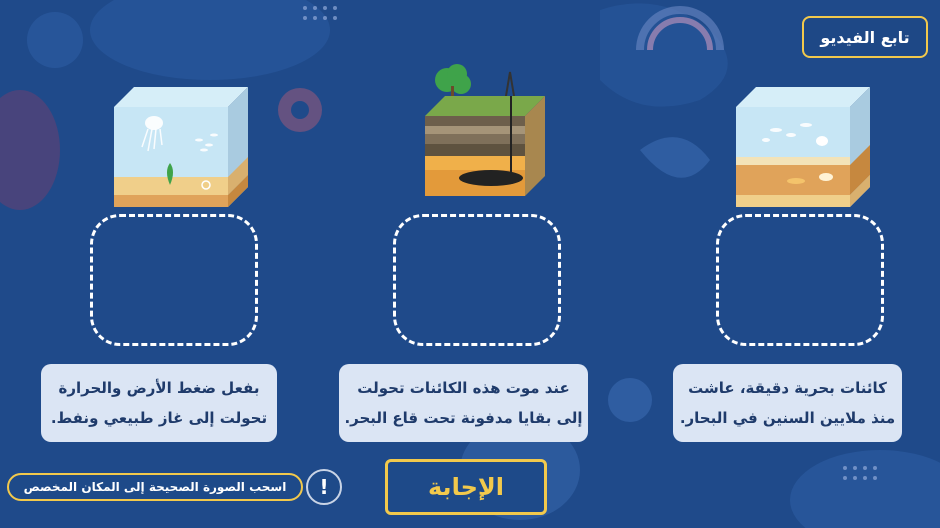 The image size is (940, 528). I want to click on dropzone-middle, so click(477, 280).